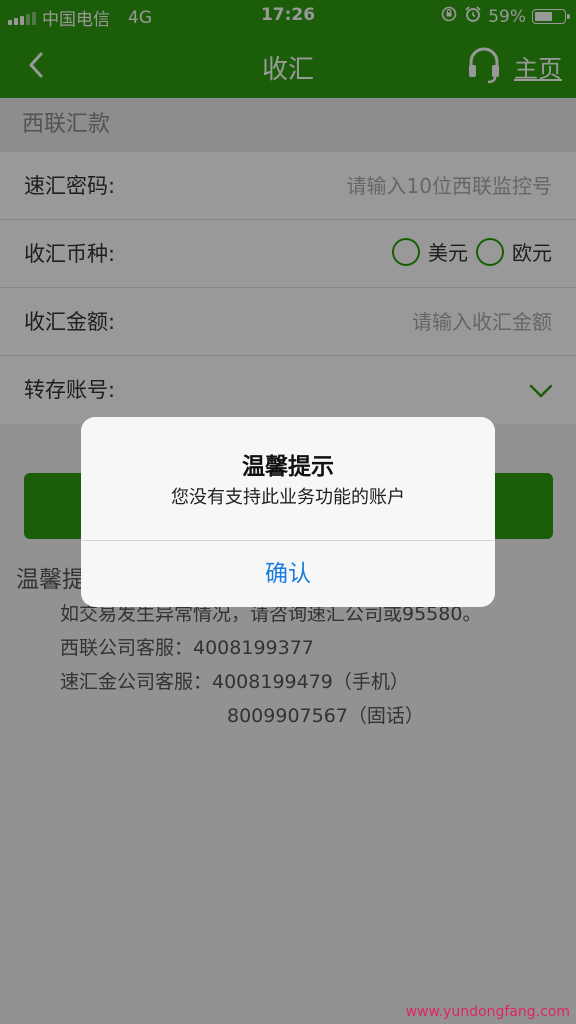 The image size is (576, 1024). I want to click on dialog-title: 温馨提示, so click(288, 467).